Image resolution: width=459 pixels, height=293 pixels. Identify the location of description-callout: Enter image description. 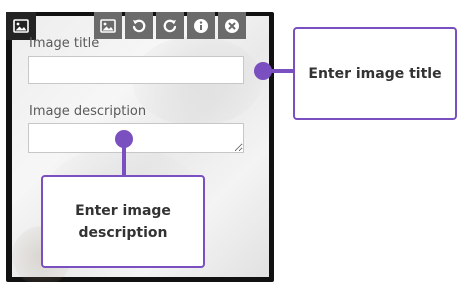
(123, 221).